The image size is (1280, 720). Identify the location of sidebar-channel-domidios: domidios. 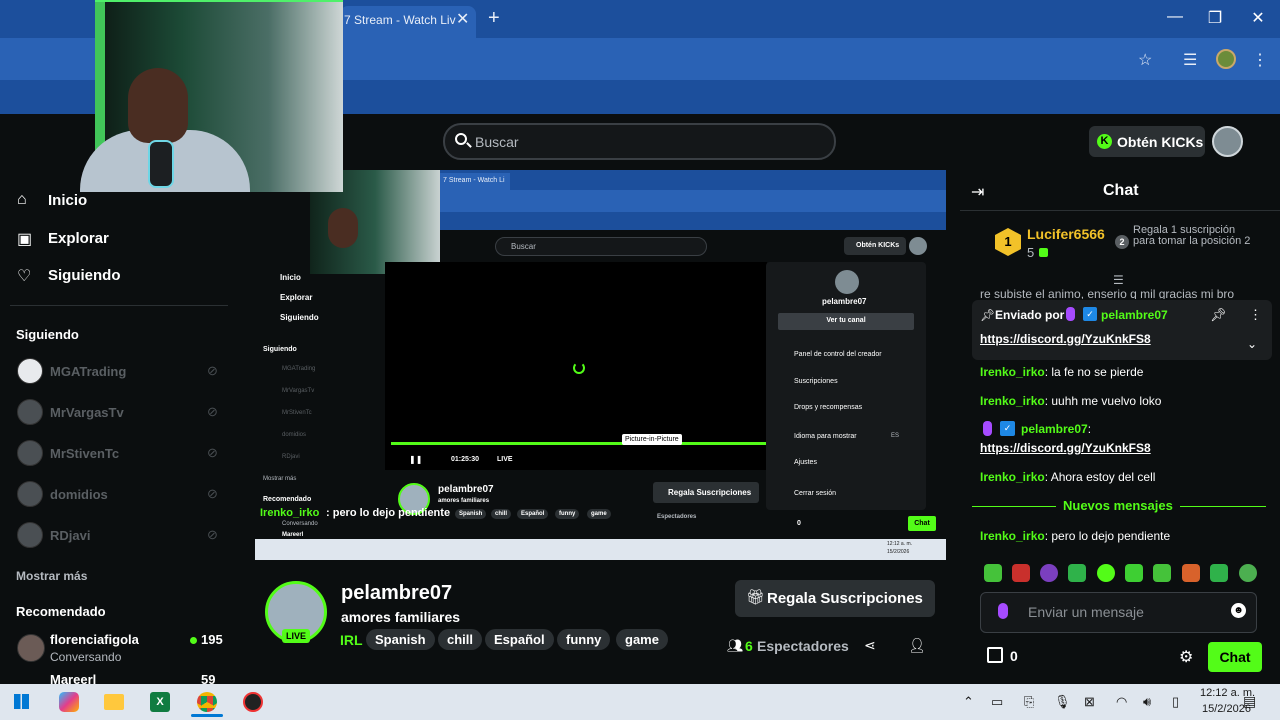
(79, 494).